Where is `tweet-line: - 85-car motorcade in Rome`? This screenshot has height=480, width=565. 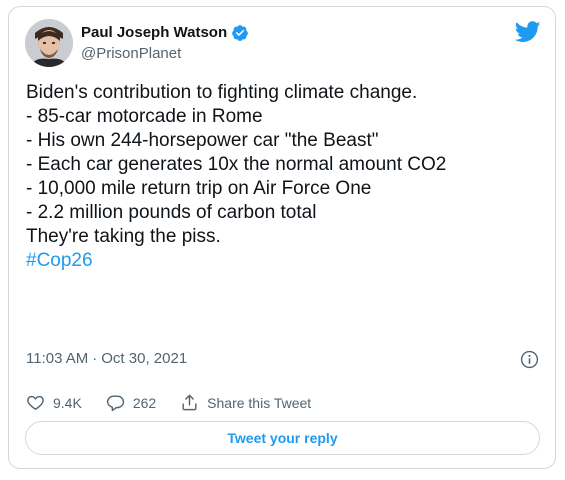
tweet-line: - 85-car motorcade in Rome is located at coordinates (144, 116).